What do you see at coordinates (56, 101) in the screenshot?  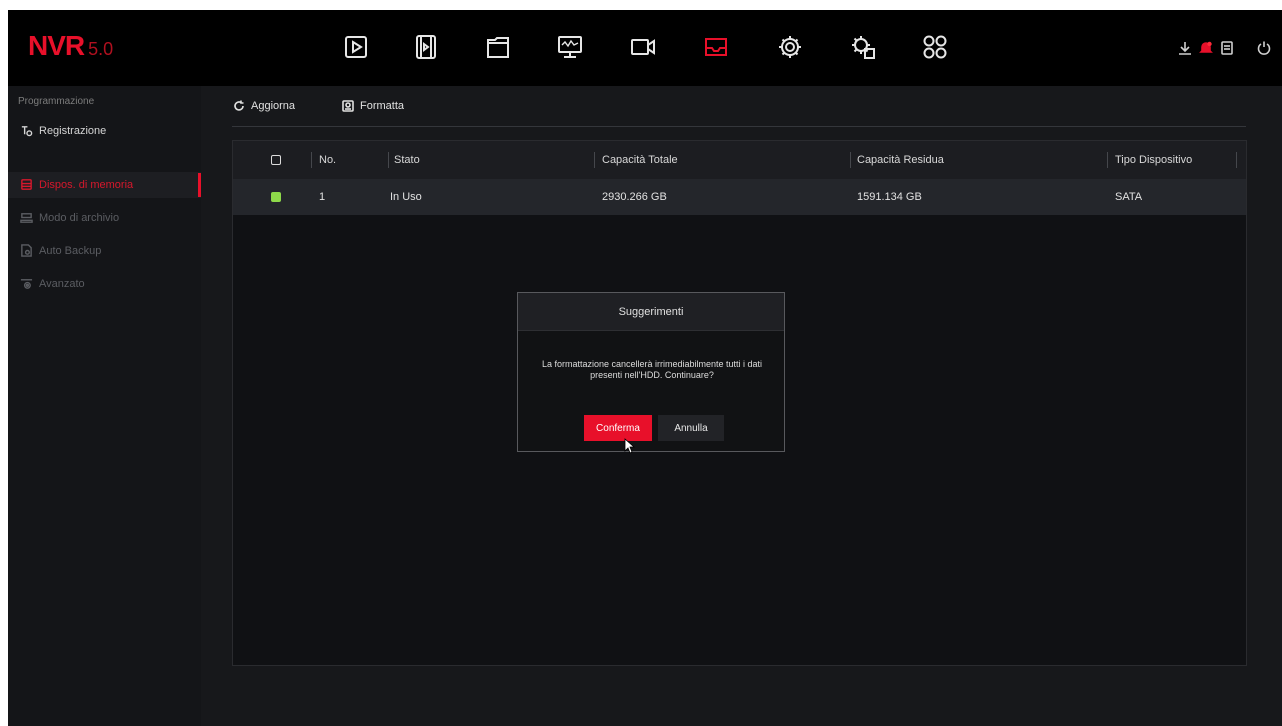 I see `sidebar-section-title: Programmazione` at bounding box center [56, 101].